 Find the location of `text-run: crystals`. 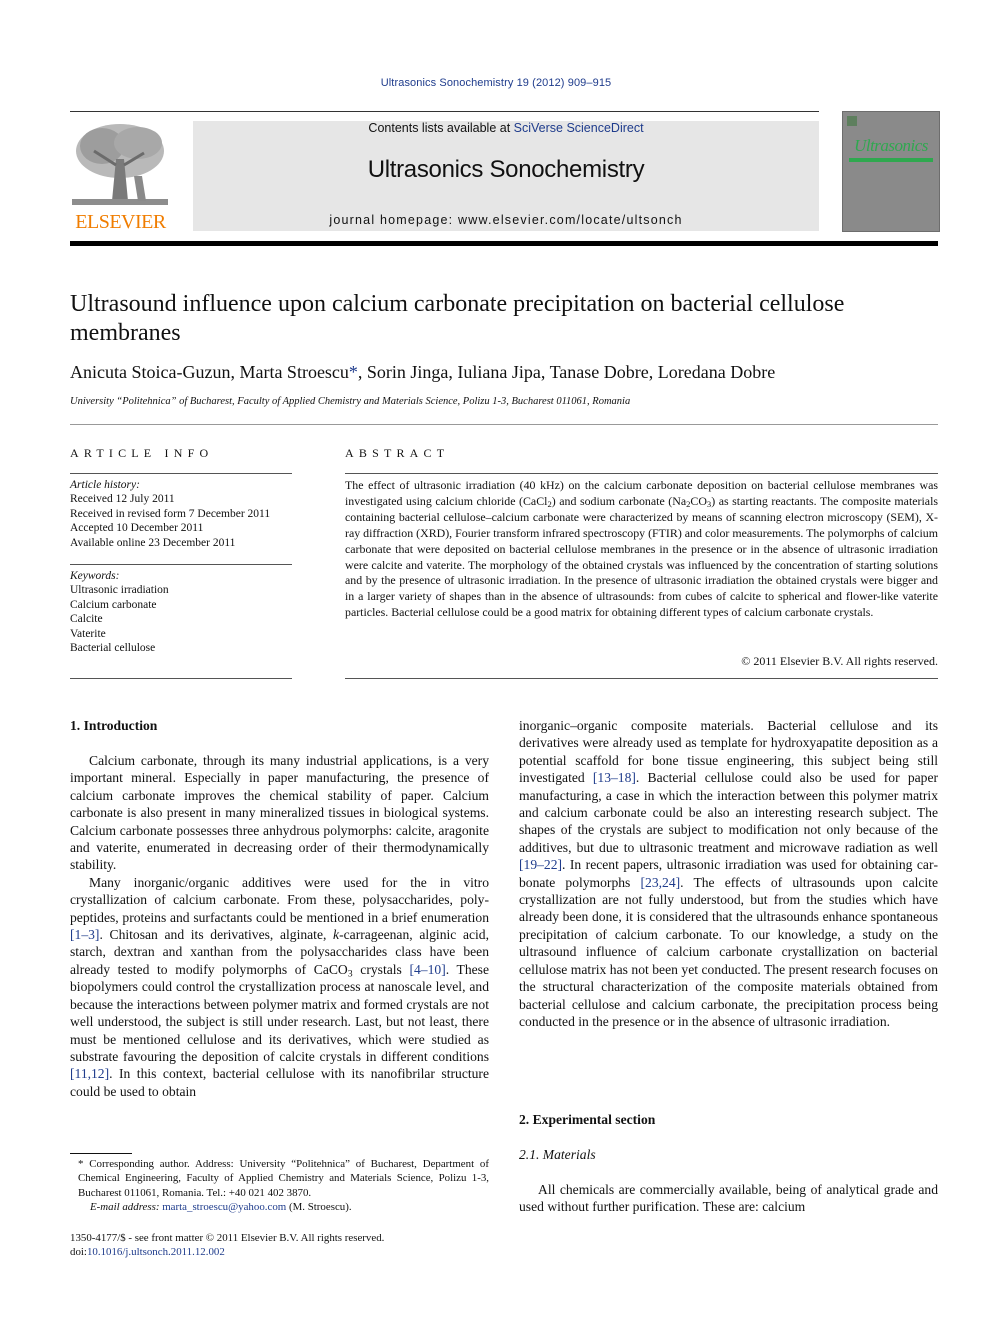

text-run: crystals is located at coordinates (381, 969).